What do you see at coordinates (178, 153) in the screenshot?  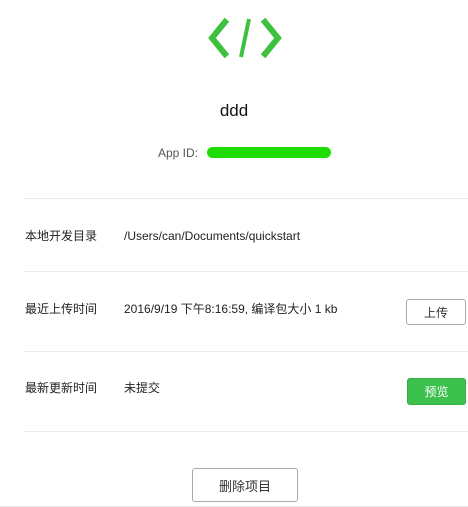 I see `app-id-label: App ID:` at bounding box center [178, 153].